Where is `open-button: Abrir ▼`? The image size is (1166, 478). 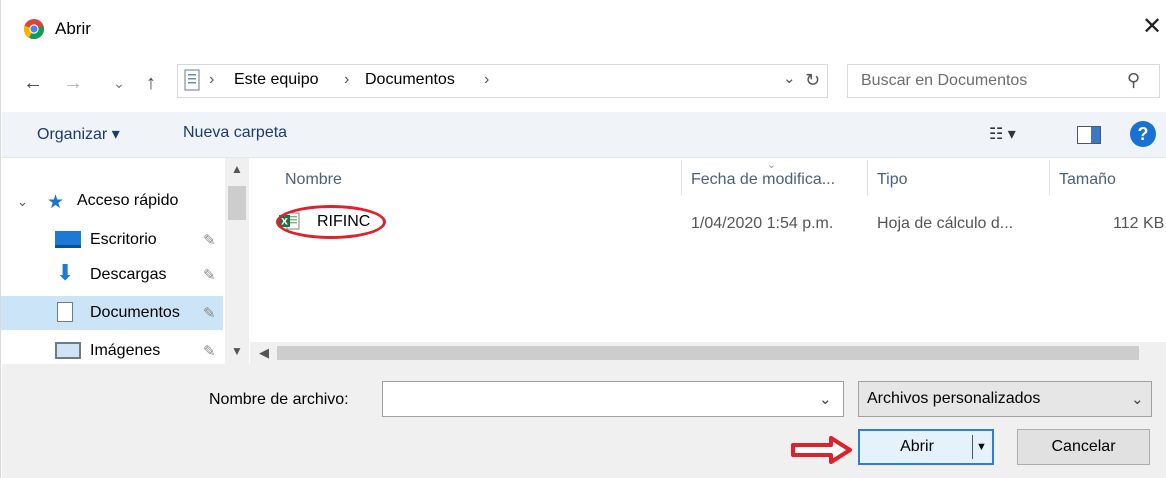 open-button: Abrir ▼ is located at coordinates (926, 447).